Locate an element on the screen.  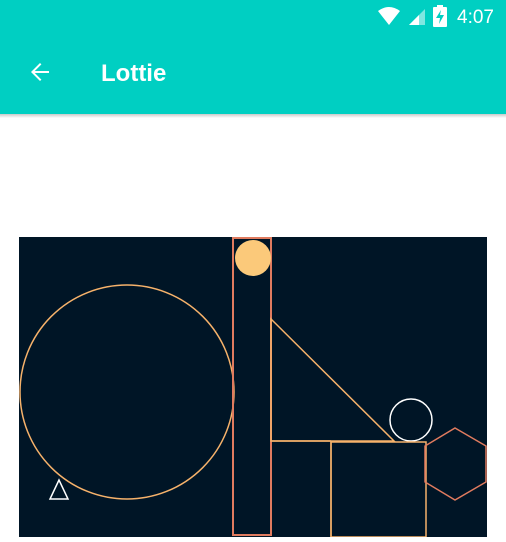
battery-icon is located at coordinates (440, 18).